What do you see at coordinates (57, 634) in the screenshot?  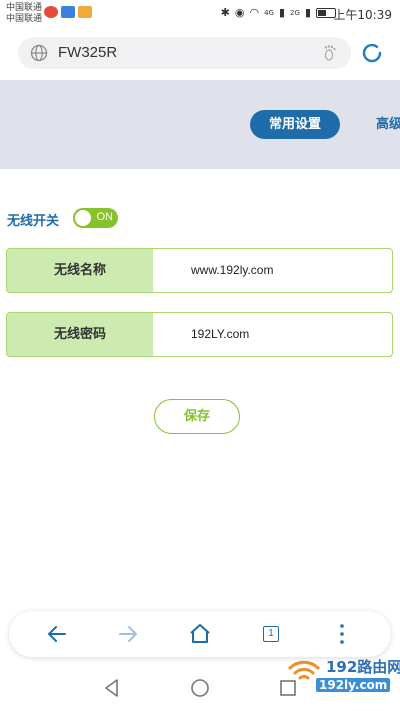 I see `back-arrow-icon` at bounding box center [57, 634].